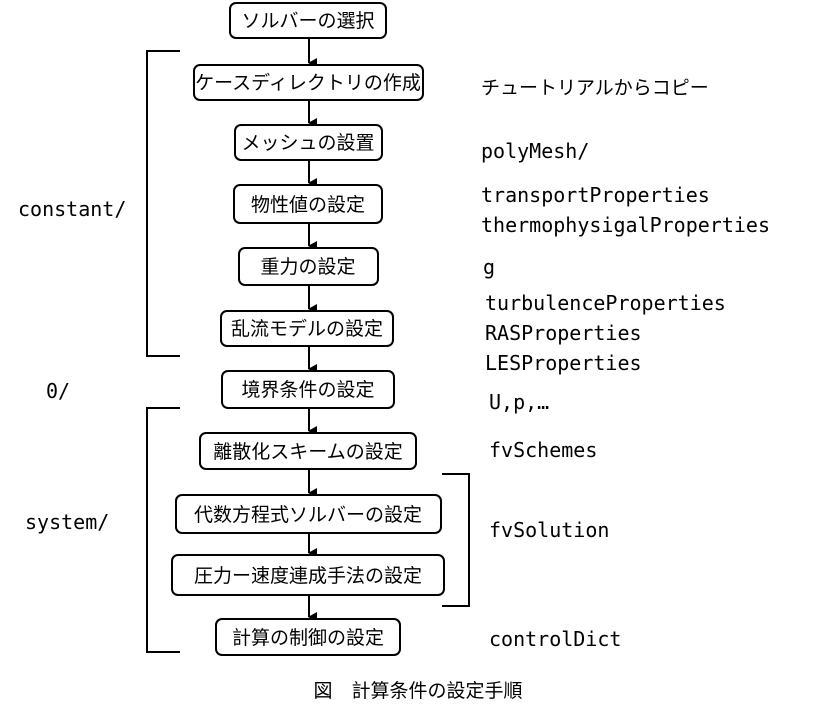 Image resolution: width=830 pixels, height=722 pixels. I want to click on step-label: 物性値の設定, so click(308, 205).